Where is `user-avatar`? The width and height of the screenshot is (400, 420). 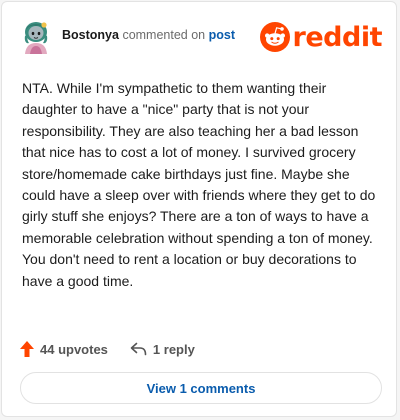
user-avatar is located at coordinates (36, 36).